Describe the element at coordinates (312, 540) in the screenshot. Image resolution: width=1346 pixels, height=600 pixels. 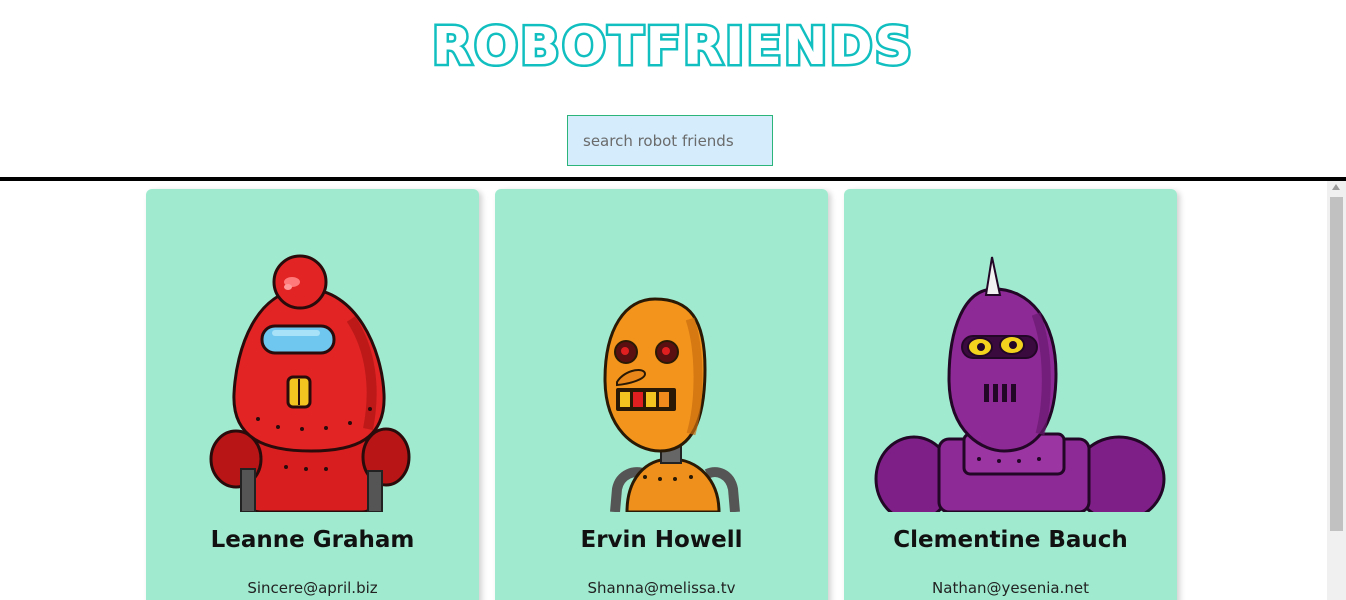
I see `robot-name: Leanne Graham` at that location.